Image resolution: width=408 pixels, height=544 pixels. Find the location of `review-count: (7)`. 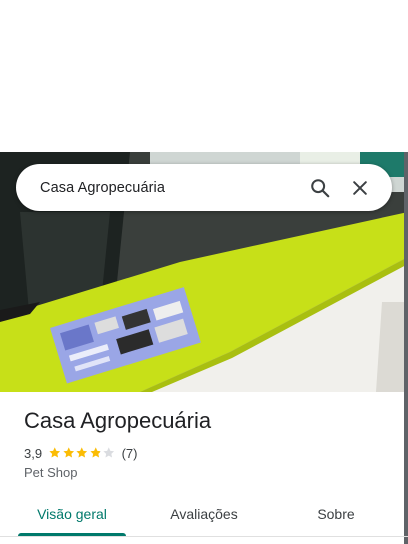

review-count: (7) is located at coordinates (130, 453).